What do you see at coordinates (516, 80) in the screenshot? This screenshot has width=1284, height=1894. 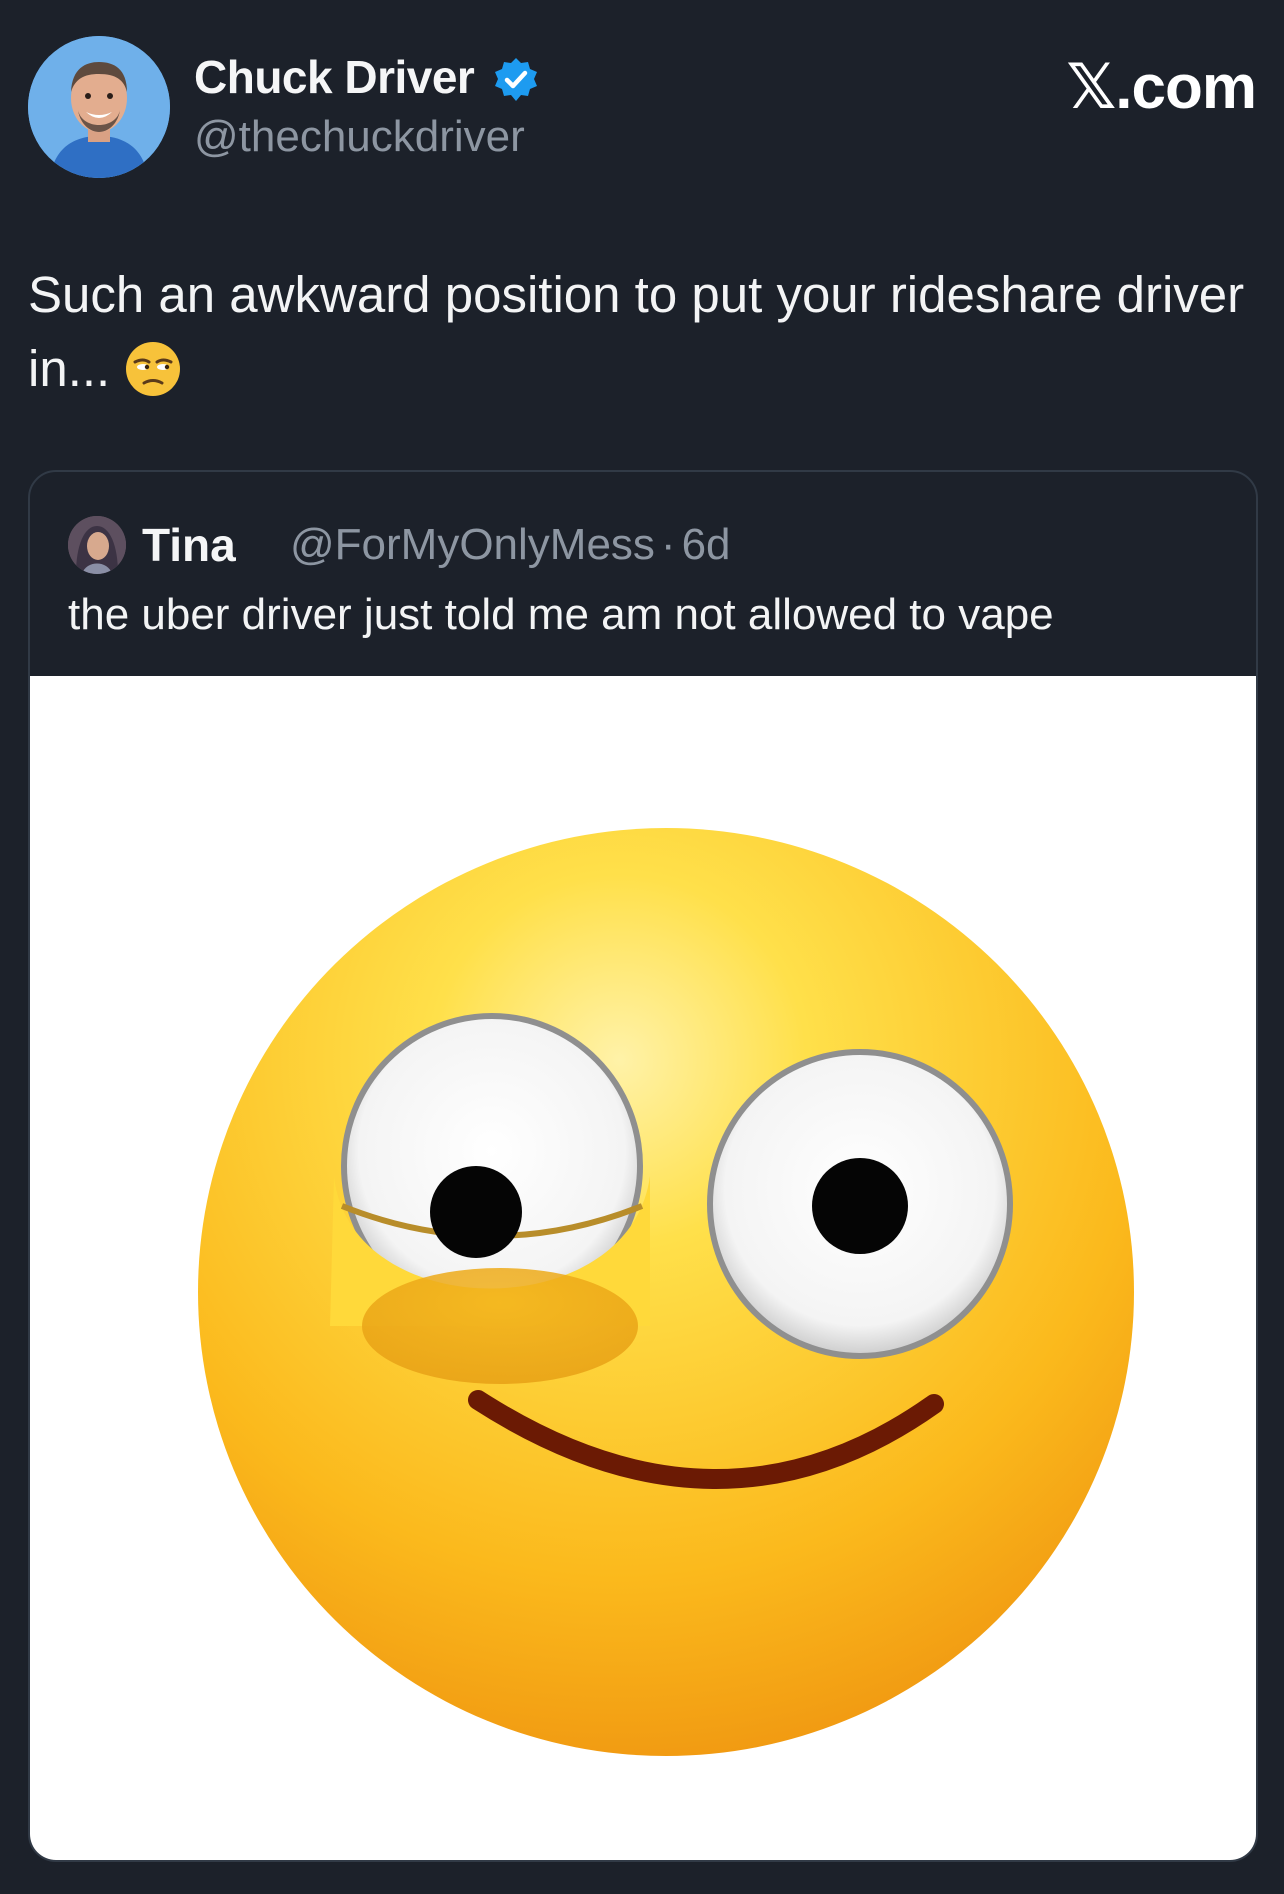 I see `verified-badge-icon` at bounding box center [516, 80].